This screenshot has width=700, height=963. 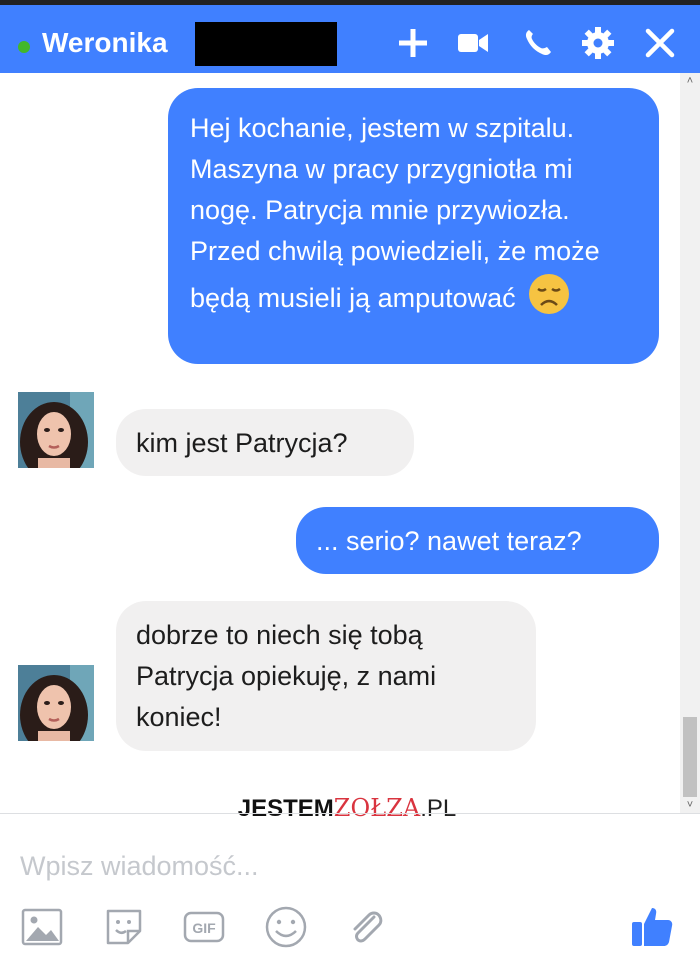 What do you see at coordinates (266, 44) in the screenshot?
I see `redacted-surname` at bounding box center [266, 44].